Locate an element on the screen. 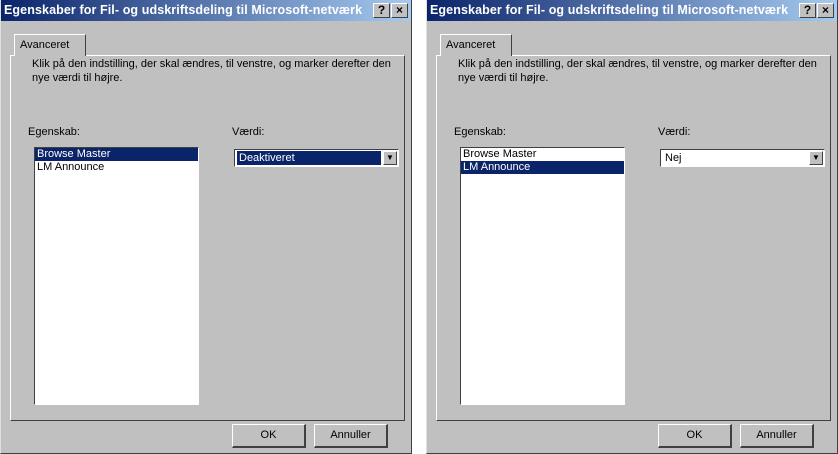 The image size is (838, 454). value-dropdown: Nej ▼ is located at coordinates (742, 158).